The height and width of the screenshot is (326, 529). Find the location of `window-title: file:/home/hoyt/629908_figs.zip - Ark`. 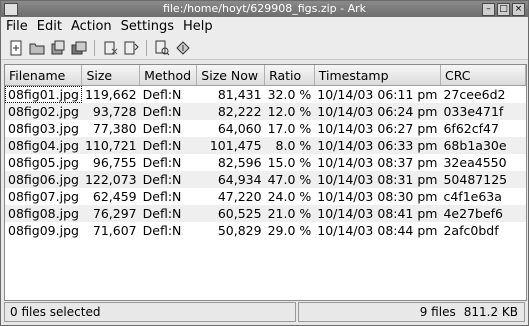

window-title: file:/home/hoyt/629908_figs.zip - Ark is located at coordinates (264, 8).